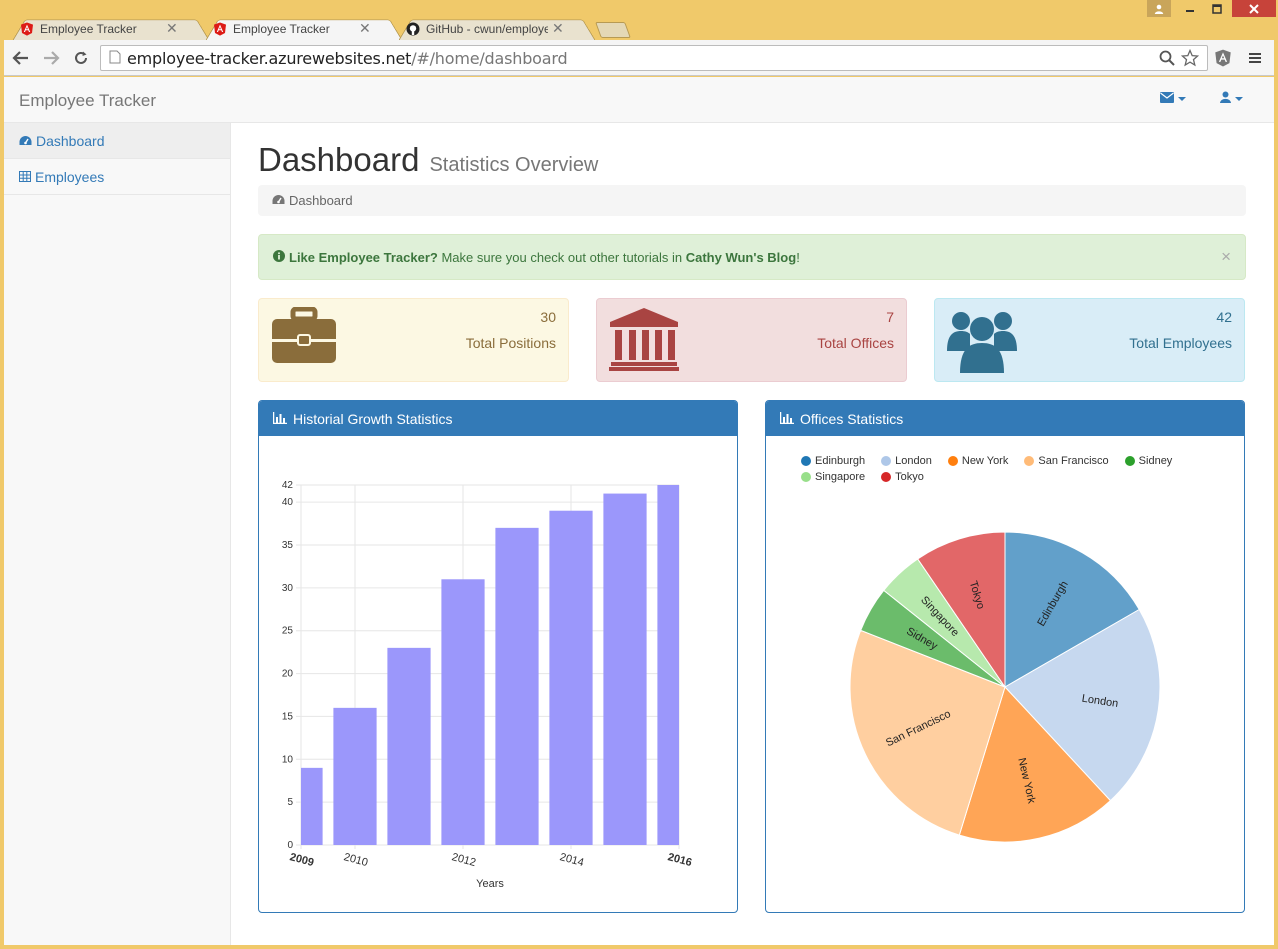 The height and width of the screenshot is (949, 1278). I want to click on y-tick-label: 0, so click(290, 845).